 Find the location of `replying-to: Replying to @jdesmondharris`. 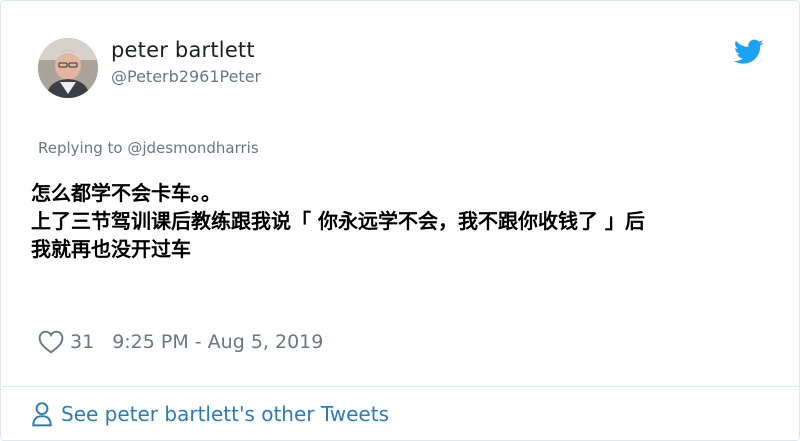

replying-to: Replying to @jdesmondharris is located at coordinates (148, 148).